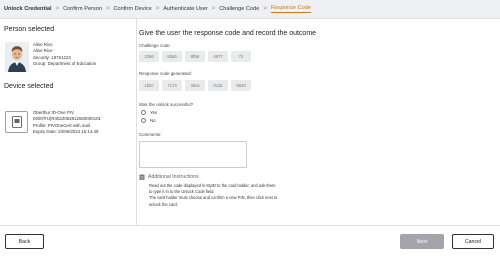  What do you see at coordinates (239, 9) in the screenshot?
I see `crumb-challenge-code: Challenge Code` at bounding box center [239, 9].